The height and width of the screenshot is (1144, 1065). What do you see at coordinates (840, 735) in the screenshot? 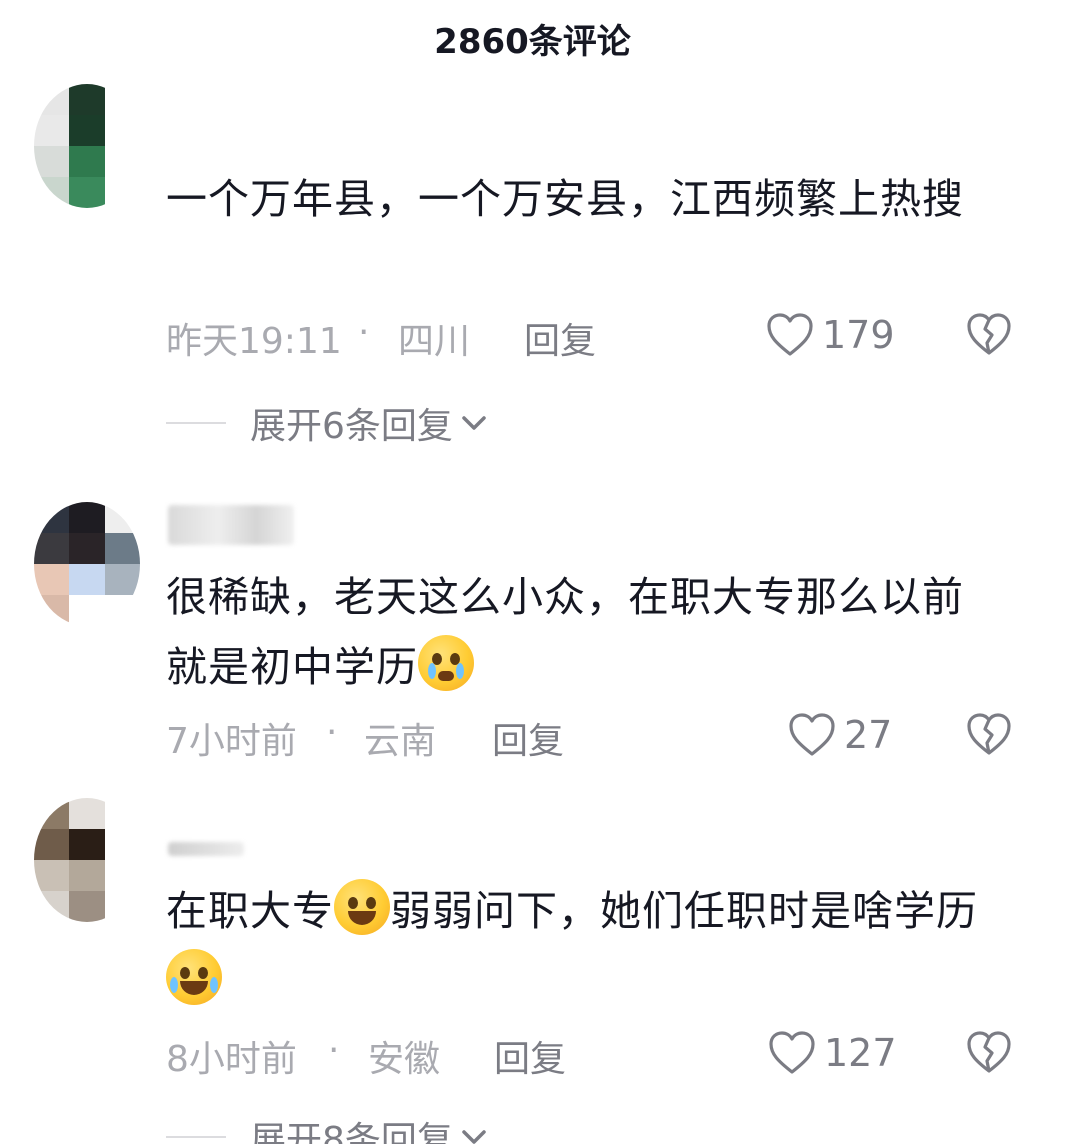
I see `like-button: 27` at bounding box center [840, 735].